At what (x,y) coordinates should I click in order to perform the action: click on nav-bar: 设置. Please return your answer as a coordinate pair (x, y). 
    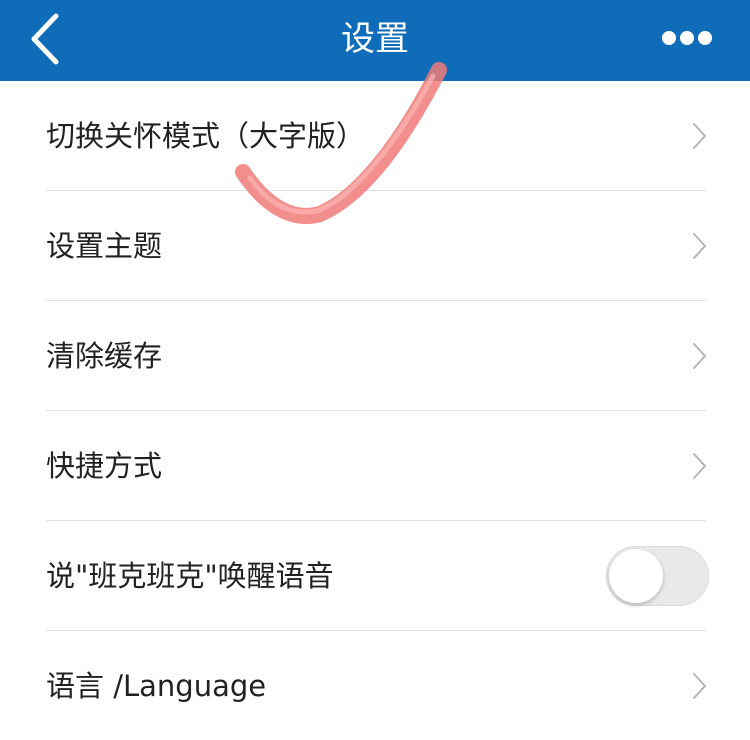
    Looking at the image, I should click on (375, 40).